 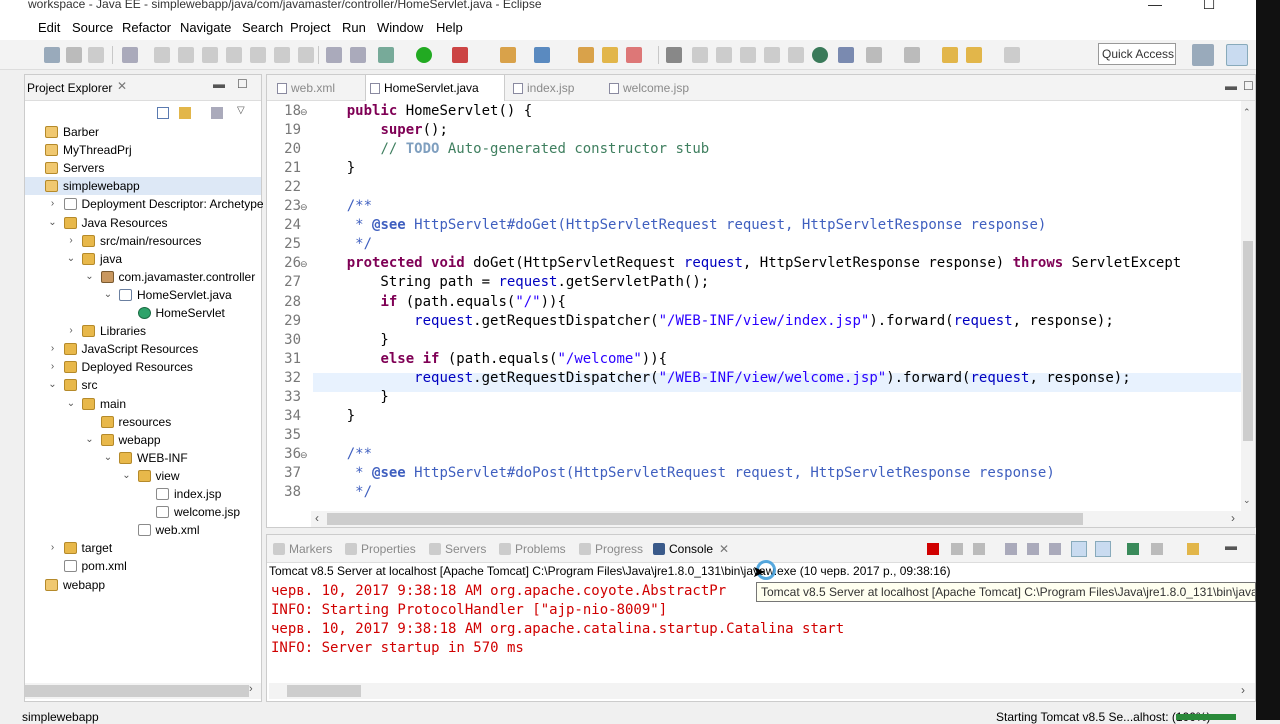 I want to click on pencil-icon, so click(x=634, y=55).